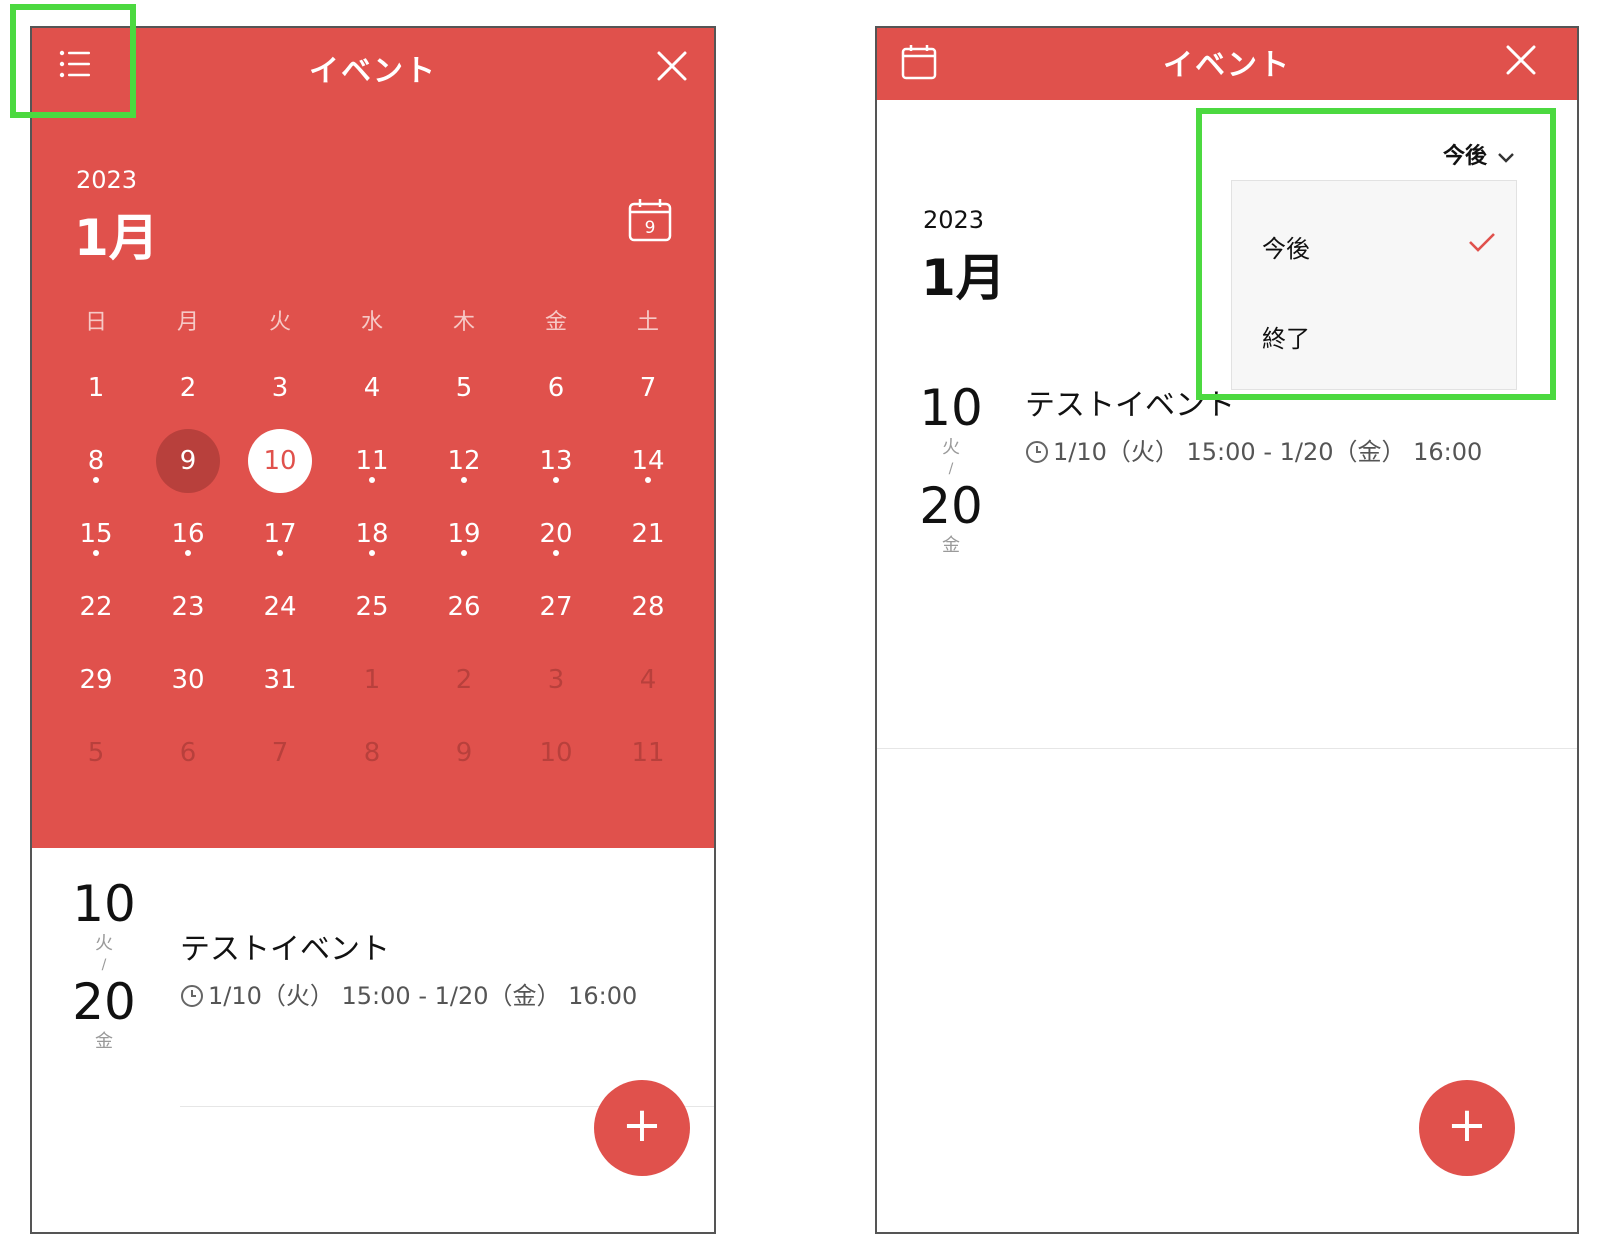 This screenshot has width=1600, height=1250. What do you see at coordinates (1037, 455) in the screenshot?
I see `clock-icon` at bounding box center [1037, 455].